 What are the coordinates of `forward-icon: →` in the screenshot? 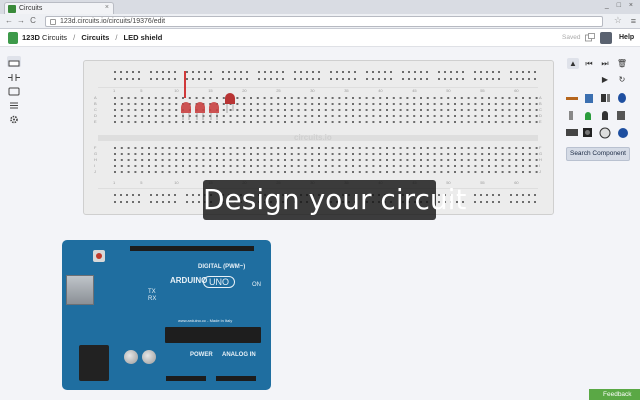 It's located at (21, 20).